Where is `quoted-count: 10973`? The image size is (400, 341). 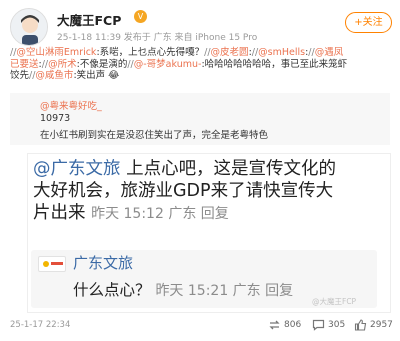
quoted-count: 10973 is located at coordinates (55, 118).